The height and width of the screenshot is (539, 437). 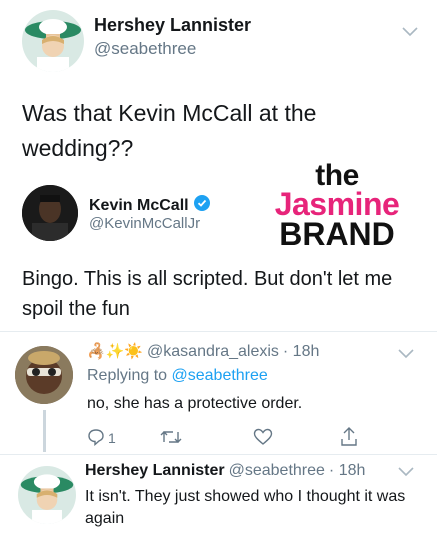 I want to click on thread-line, so click(x=44, y=431).